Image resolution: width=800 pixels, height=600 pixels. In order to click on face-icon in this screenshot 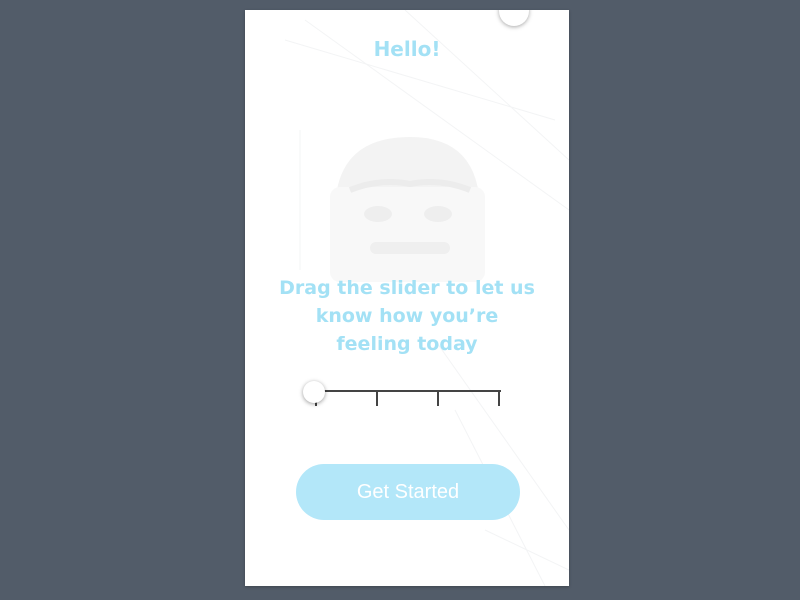, I will do `click(407, 209)`.